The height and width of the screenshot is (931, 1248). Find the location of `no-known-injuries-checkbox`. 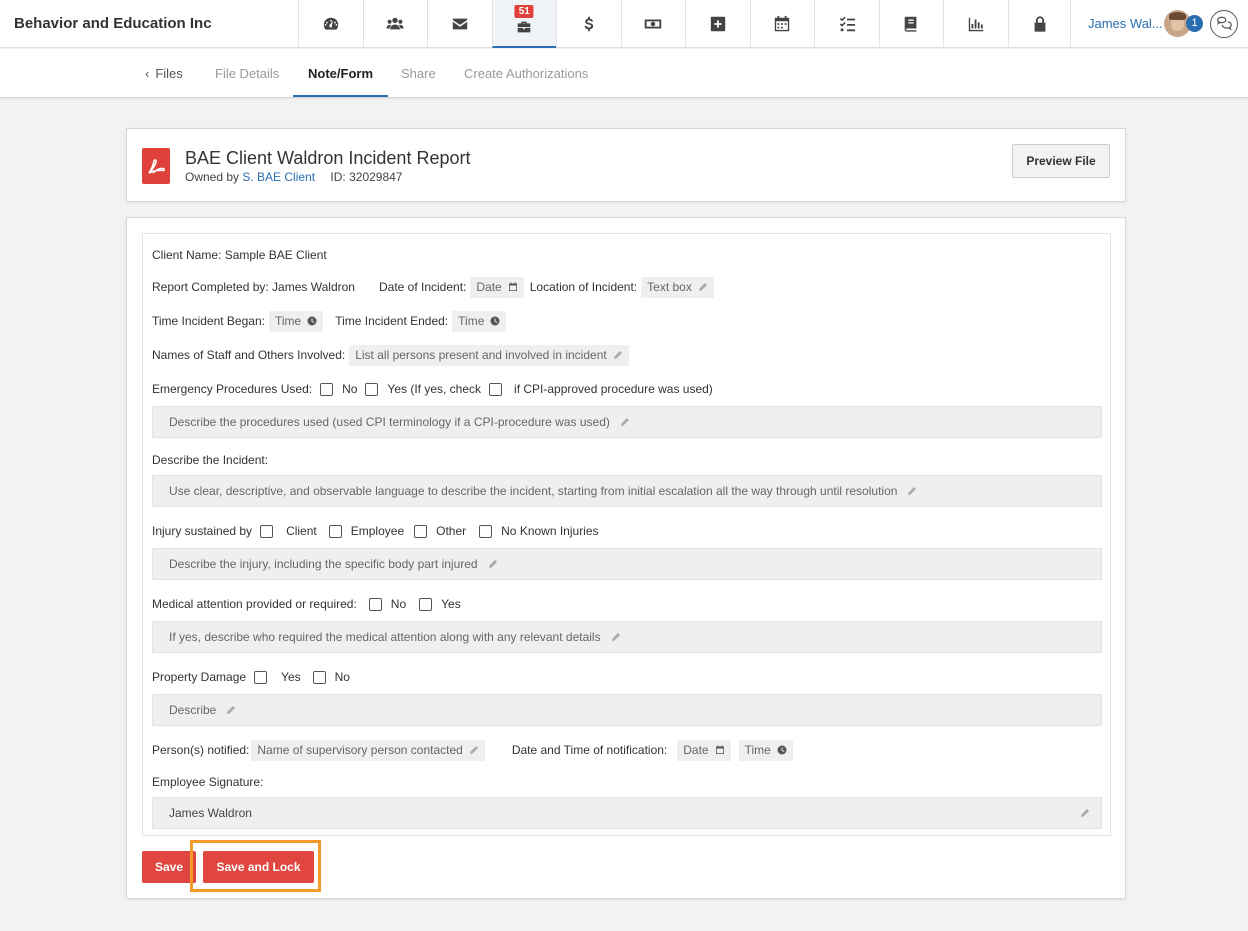

no-known-injuries-checkbox is located at coordinates (486, 531).